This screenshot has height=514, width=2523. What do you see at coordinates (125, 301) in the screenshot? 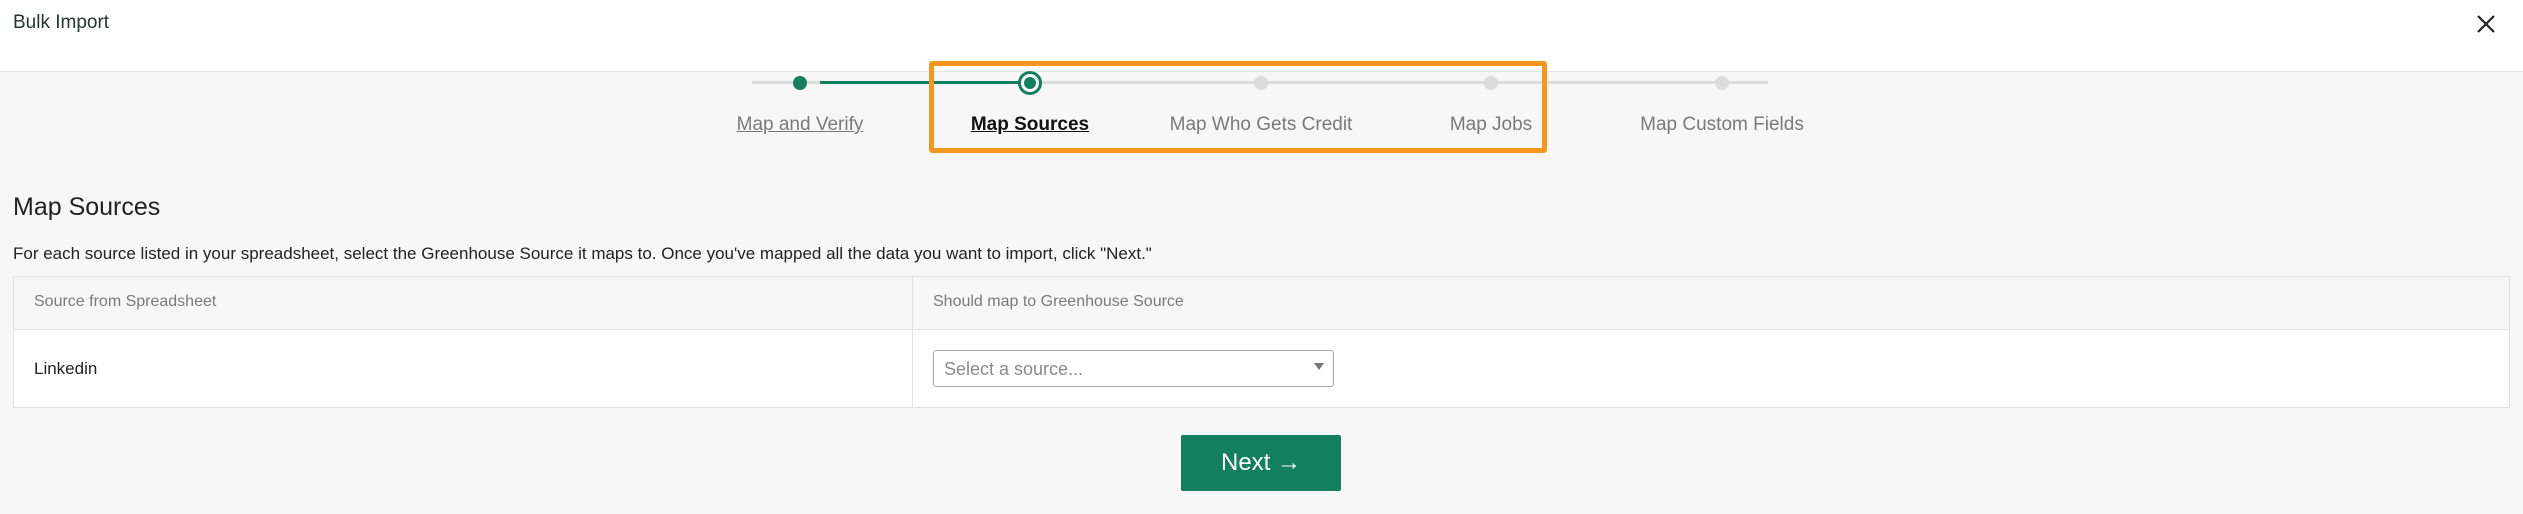
I see `column-header-source: Source from Spreadsheet` at bounding box center [125, 301].